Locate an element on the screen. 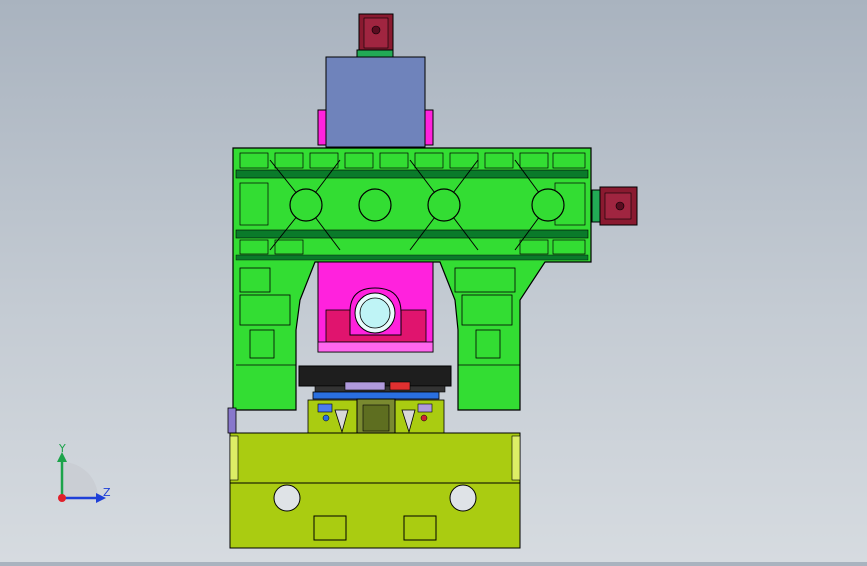 The height and width of the screenshot is (566, 867). z-axis-label: Z is located at coordinates (107, 492).